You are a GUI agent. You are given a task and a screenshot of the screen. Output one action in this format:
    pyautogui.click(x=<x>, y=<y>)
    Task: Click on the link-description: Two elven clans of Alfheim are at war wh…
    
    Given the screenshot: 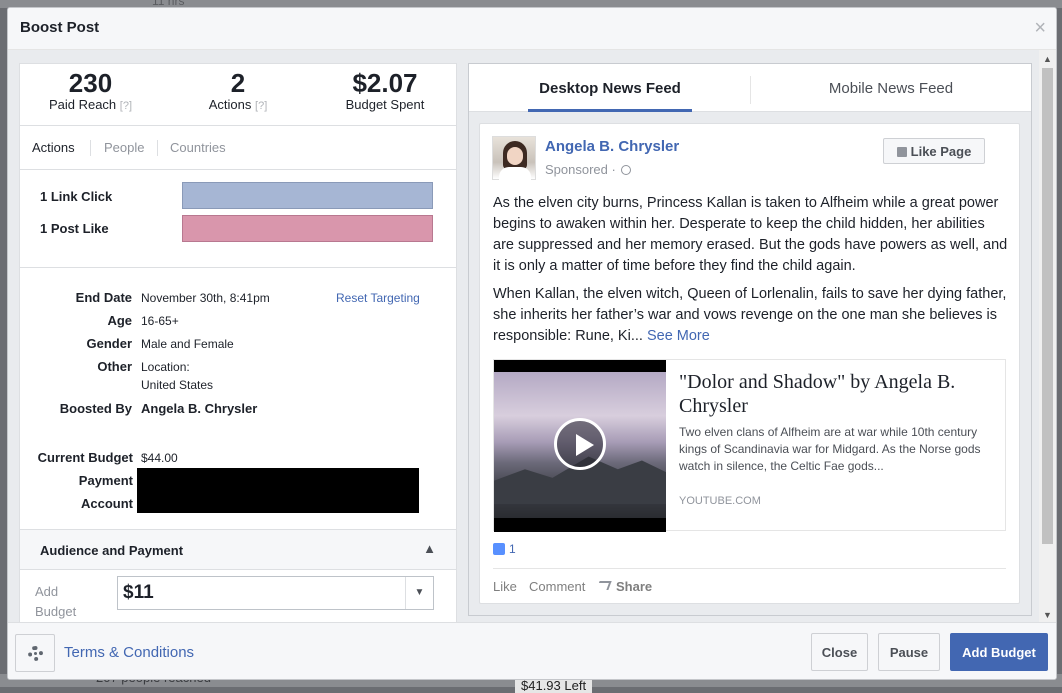 What is the action you would take?
    pyautogui.click(x=830, y=449)
    